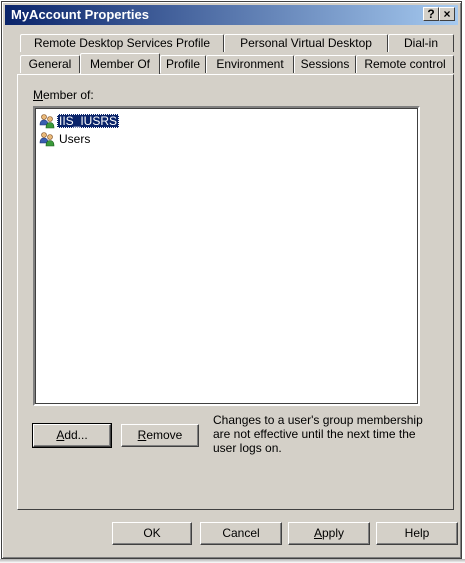  Describe the element at coordinates (431, 14) in the screenshot. I see `help-title-button: ?` at that location.